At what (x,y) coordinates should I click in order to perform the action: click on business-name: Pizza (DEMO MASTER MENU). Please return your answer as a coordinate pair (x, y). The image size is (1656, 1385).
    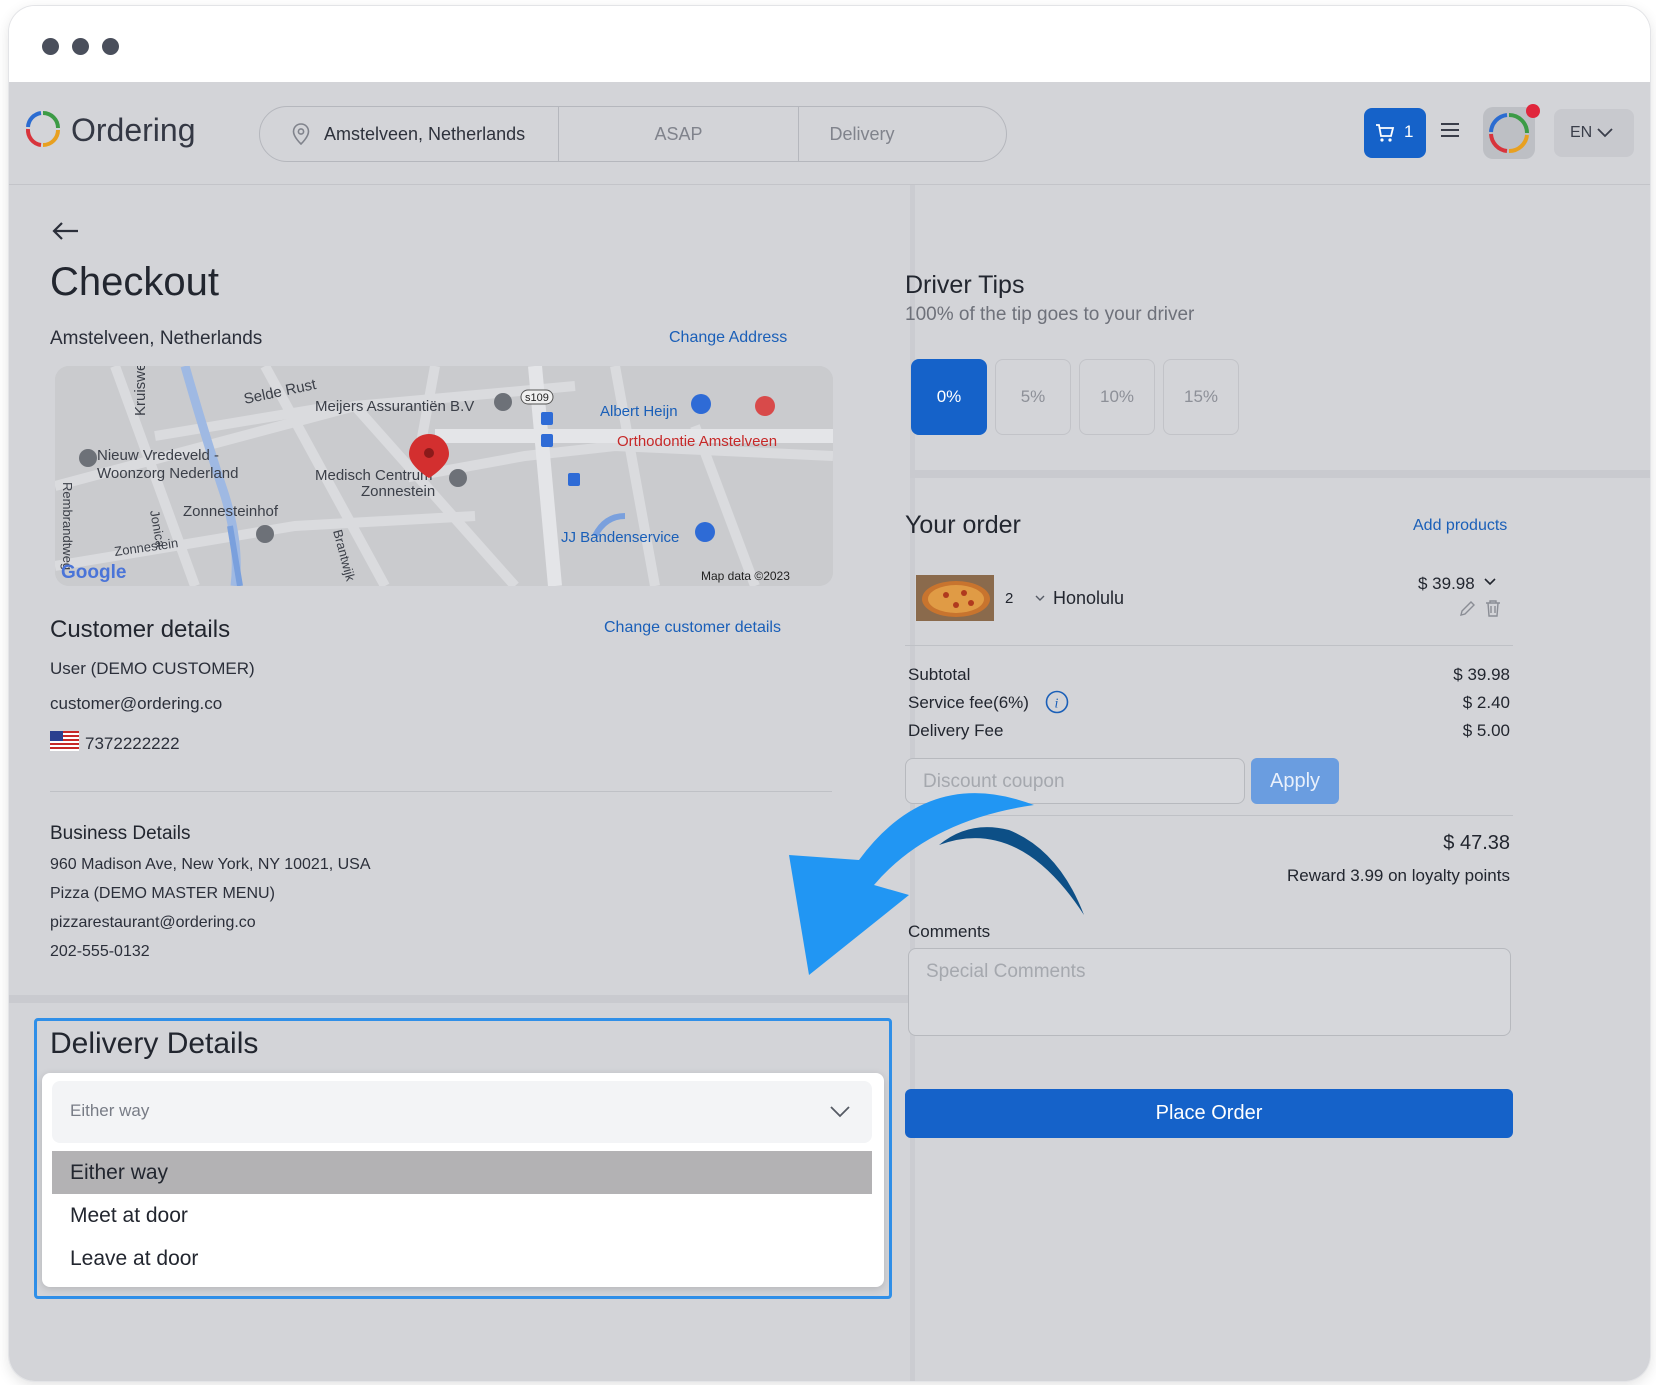
    Looking at the image, I should click on (162, 893).